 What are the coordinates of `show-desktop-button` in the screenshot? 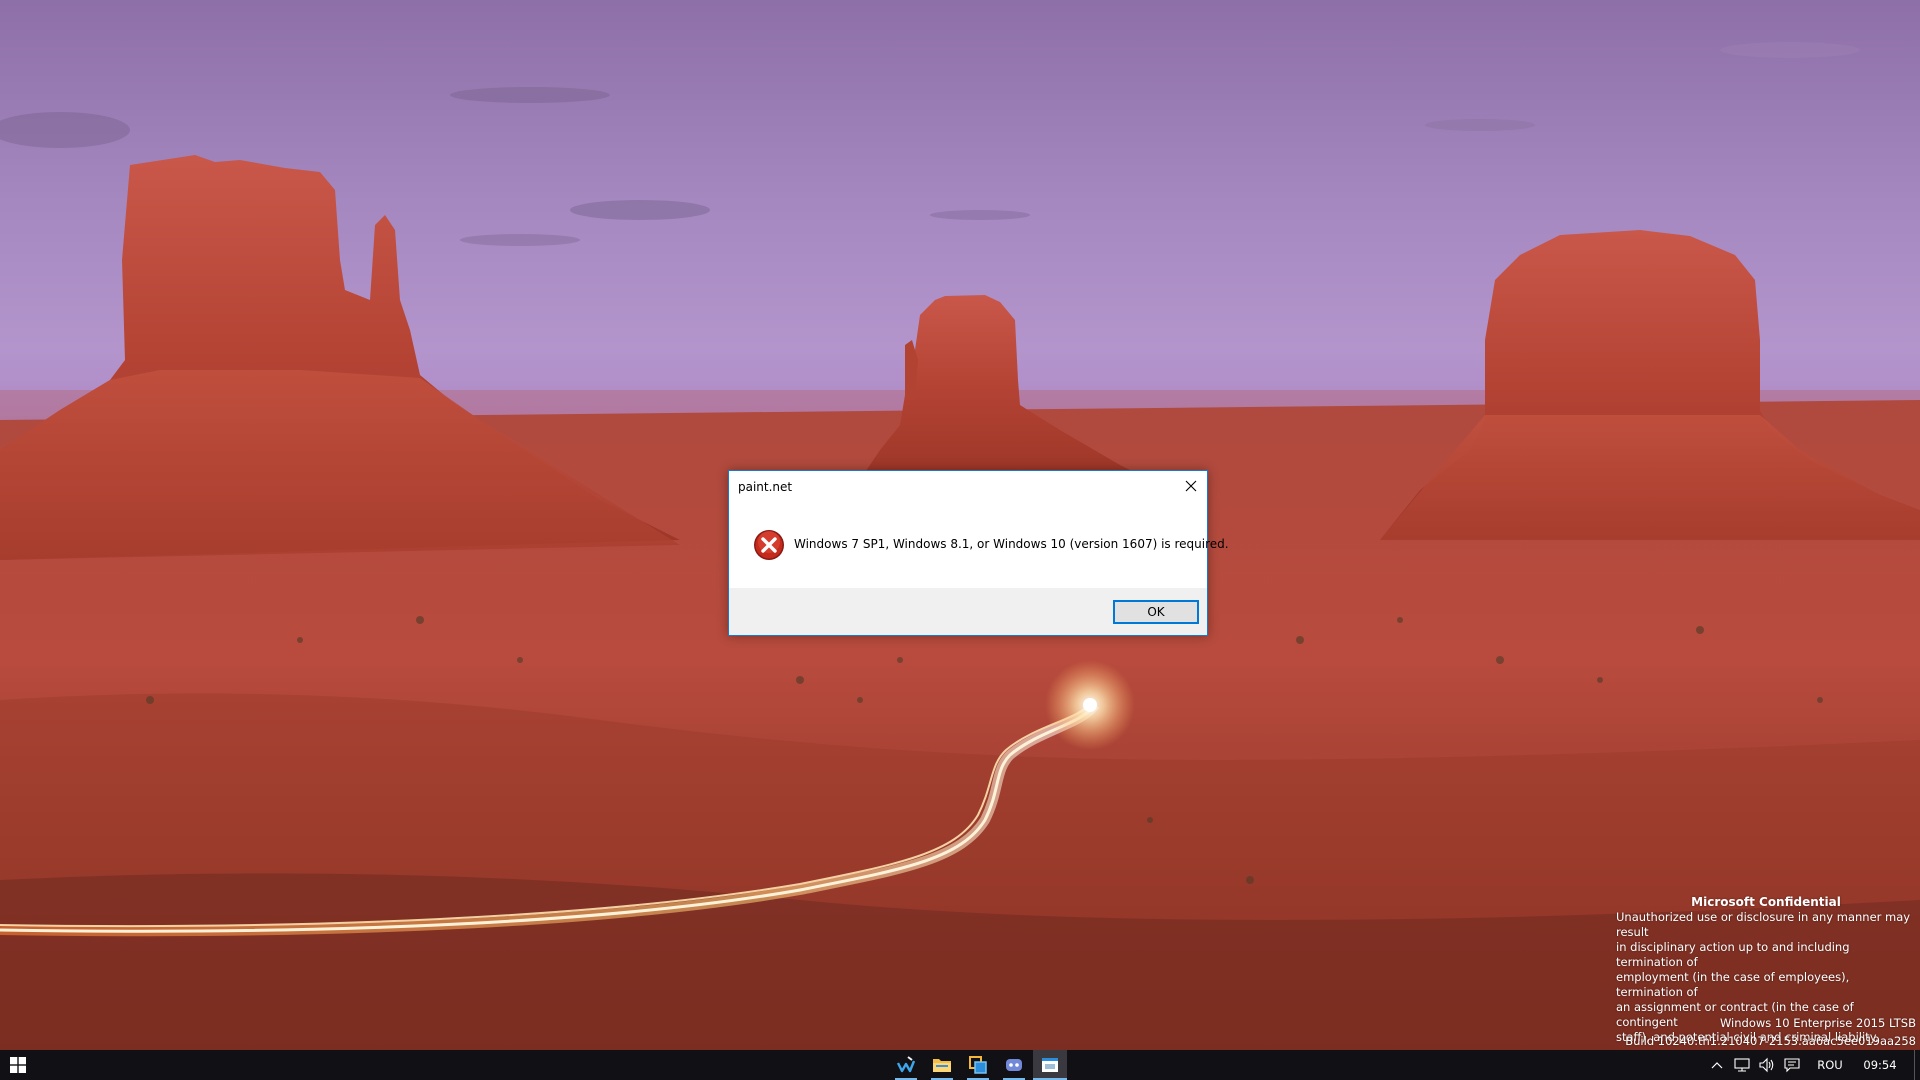 It's located at (1917, 1065).